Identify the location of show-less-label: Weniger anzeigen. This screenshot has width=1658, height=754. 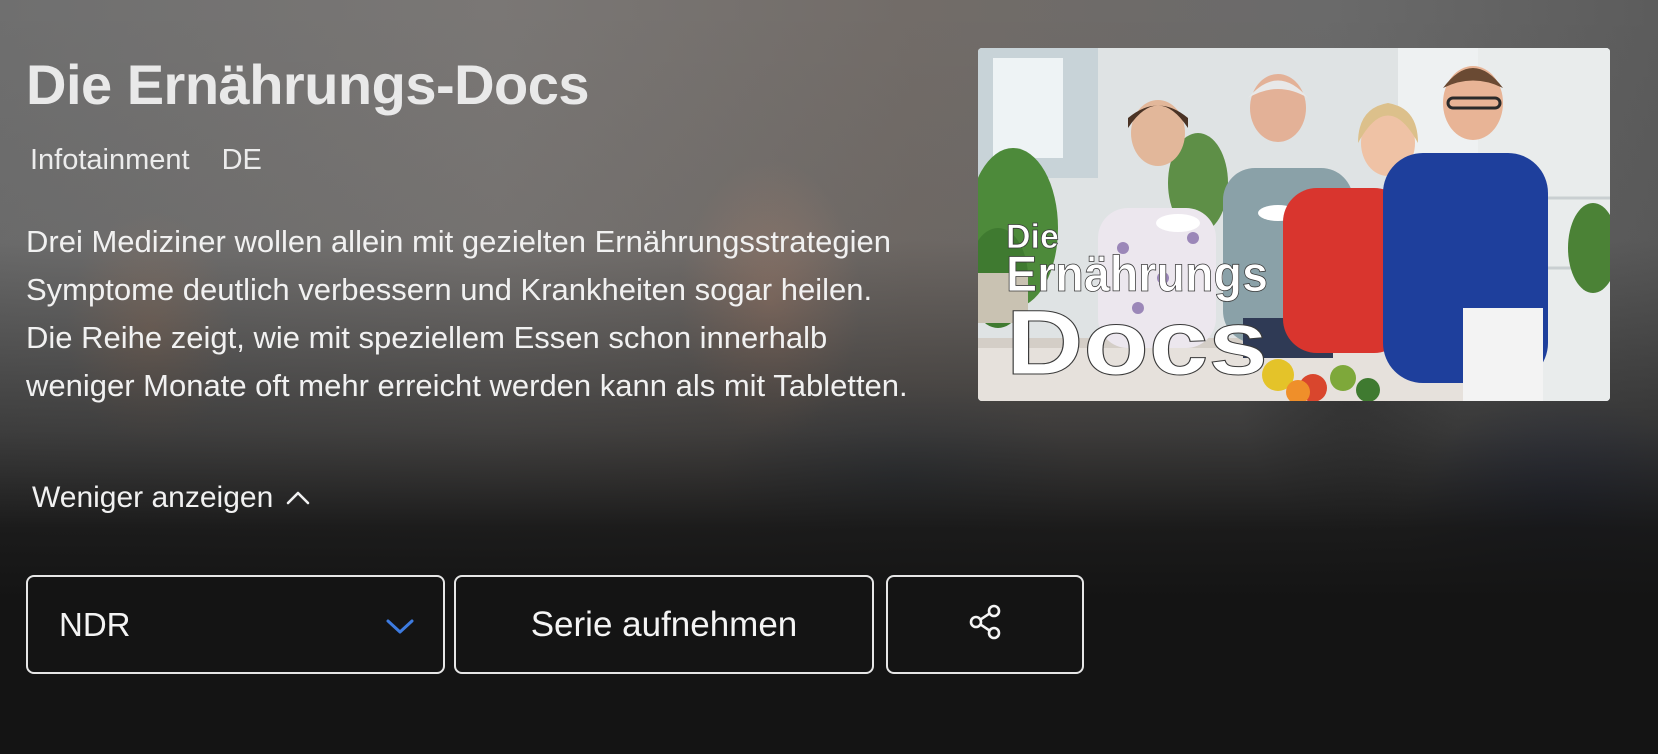
(153, 497).